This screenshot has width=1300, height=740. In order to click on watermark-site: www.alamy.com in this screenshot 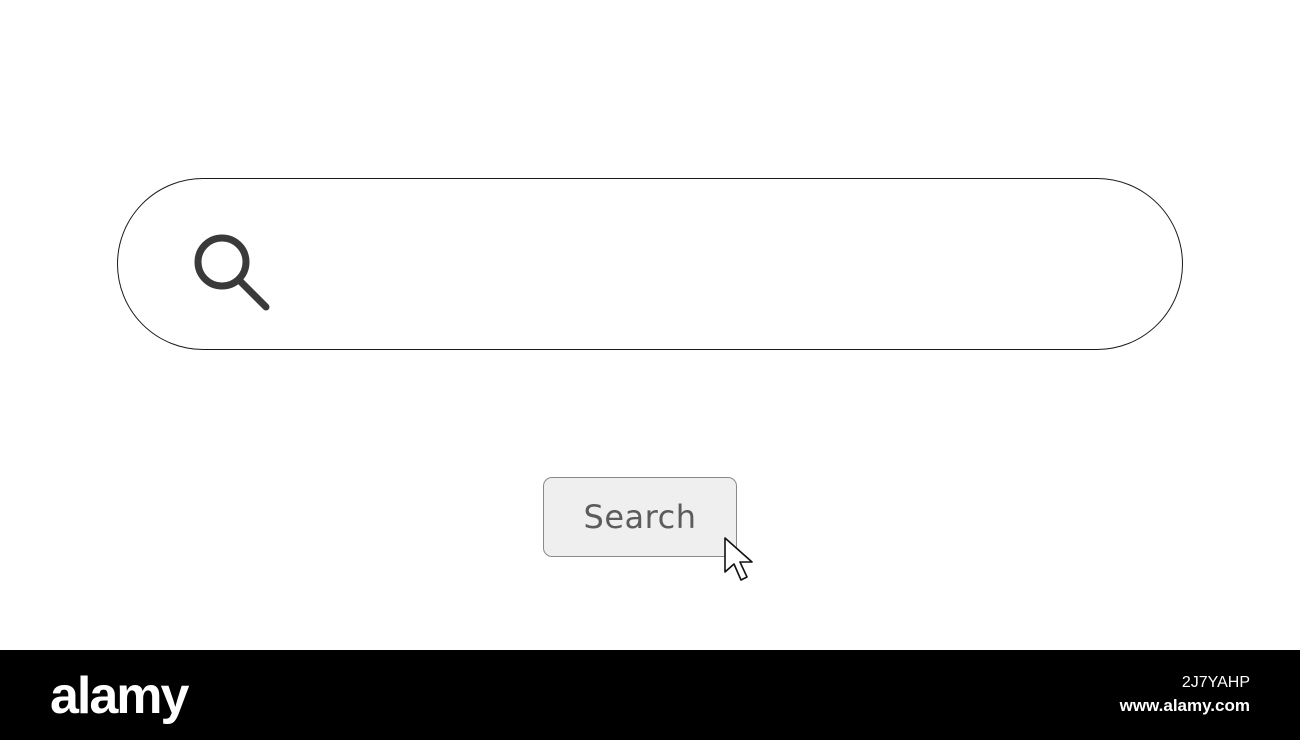, I will do `click(1184, 705)`.